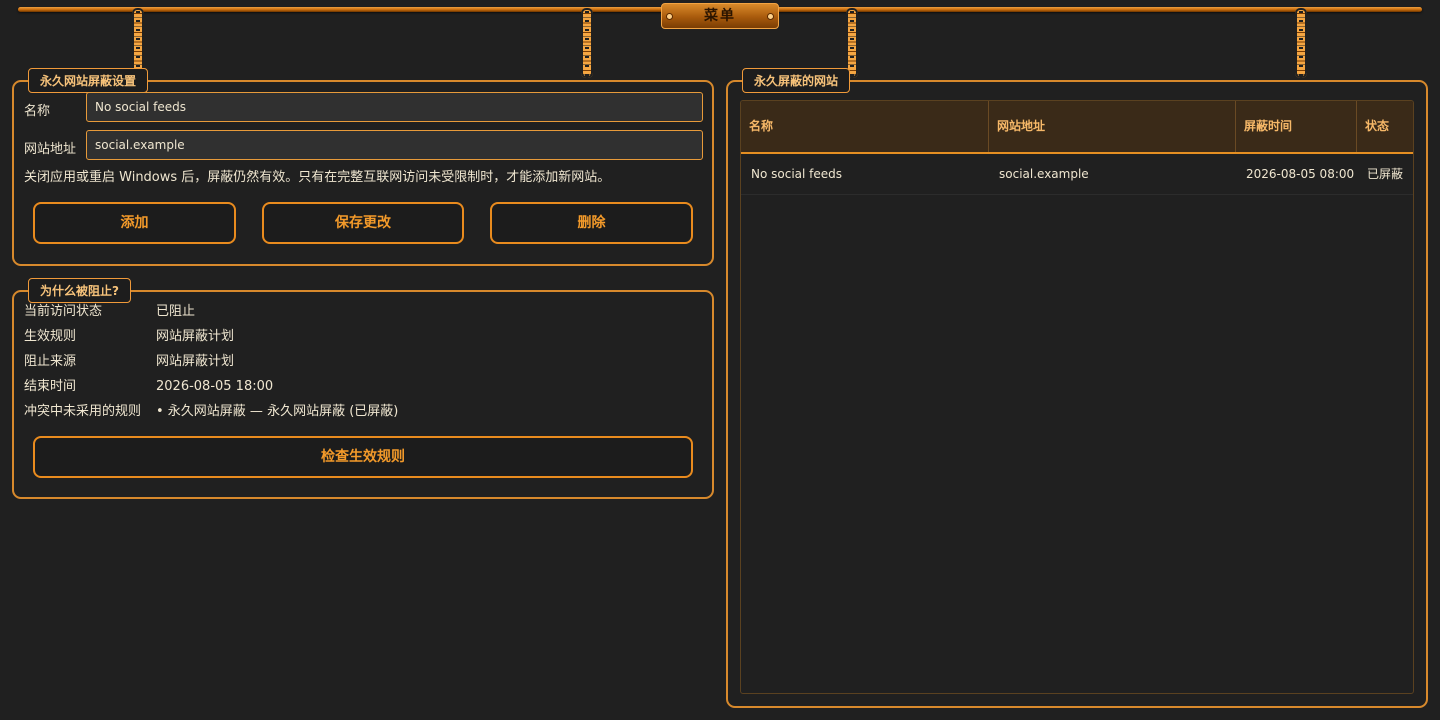 The height and width of the screenshot is (720, 1440). I want to click on column-header-name: 名称, so click(865, 126).